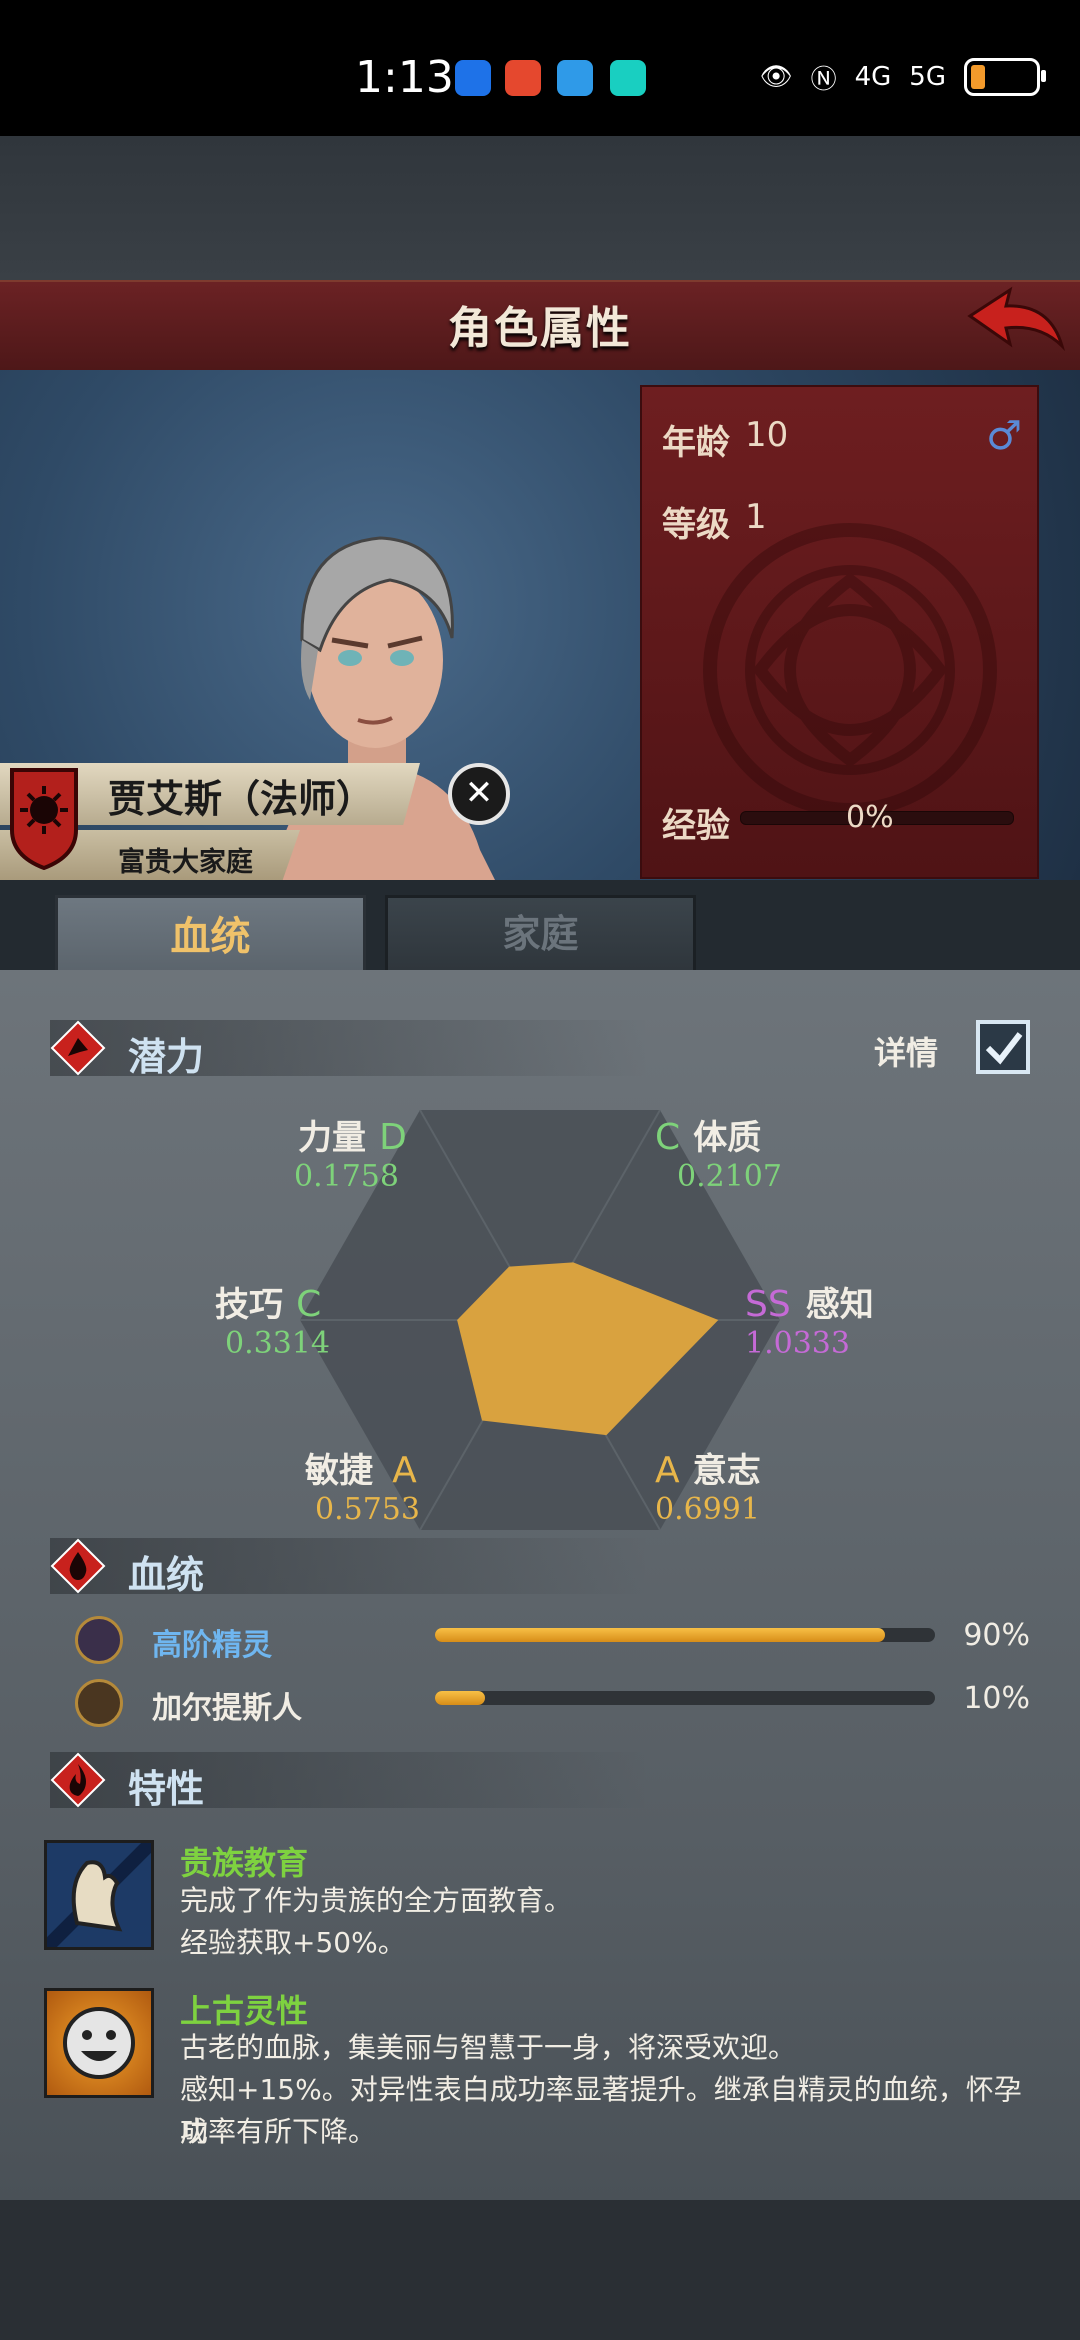  I want to click on bloodline-row-galtis: 加尔提斯人 10%, so click(550, 1703).